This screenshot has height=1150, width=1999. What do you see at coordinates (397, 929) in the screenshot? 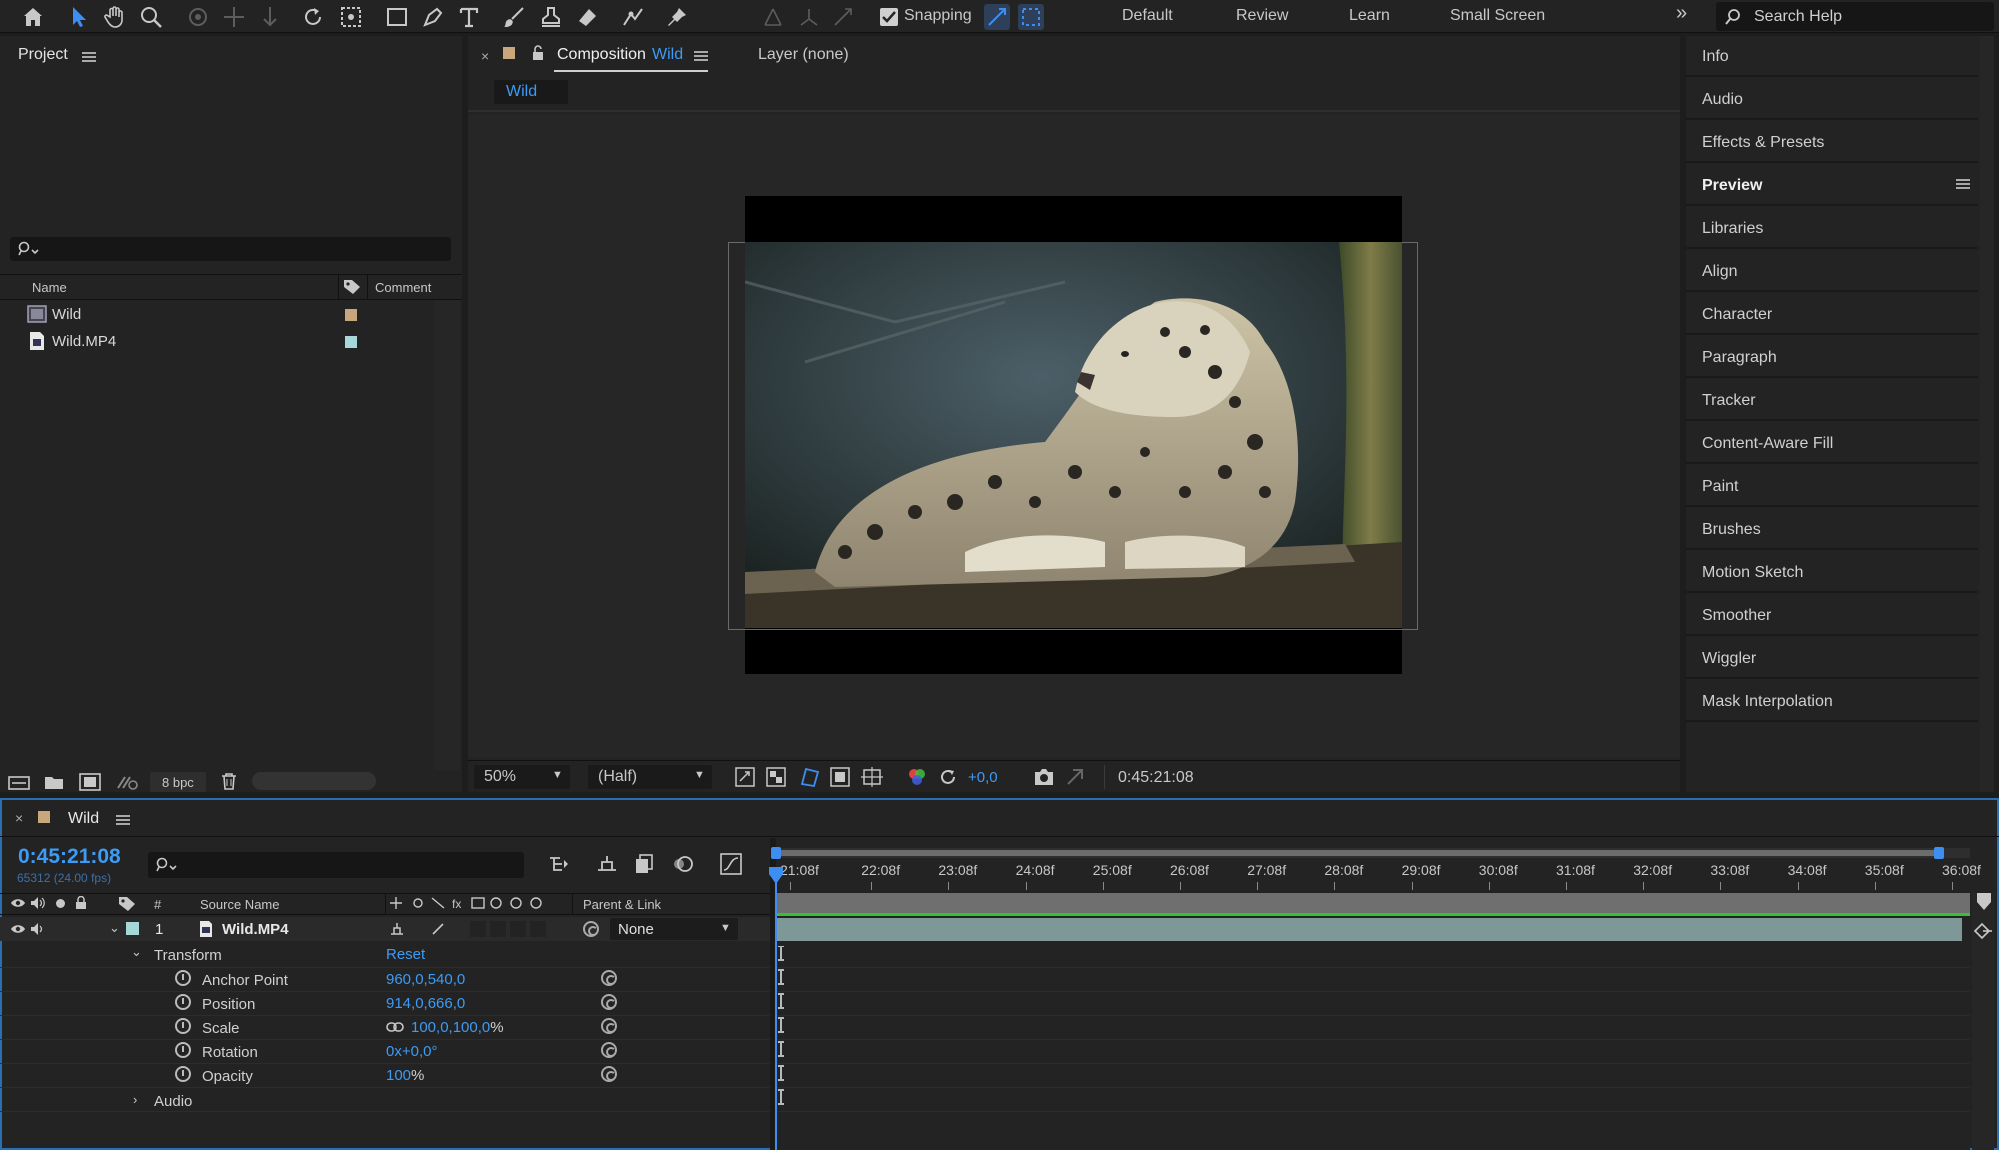
I see `shy-layer-icon` at bounding box center [397, 929].